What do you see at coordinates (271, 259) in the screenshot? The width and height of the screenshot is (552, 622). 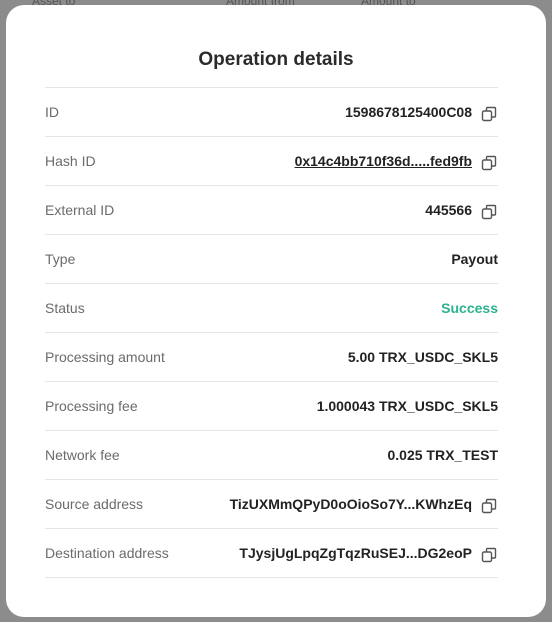 I see `detail-row-type: Type Payout` at bounding box center [271, 259].